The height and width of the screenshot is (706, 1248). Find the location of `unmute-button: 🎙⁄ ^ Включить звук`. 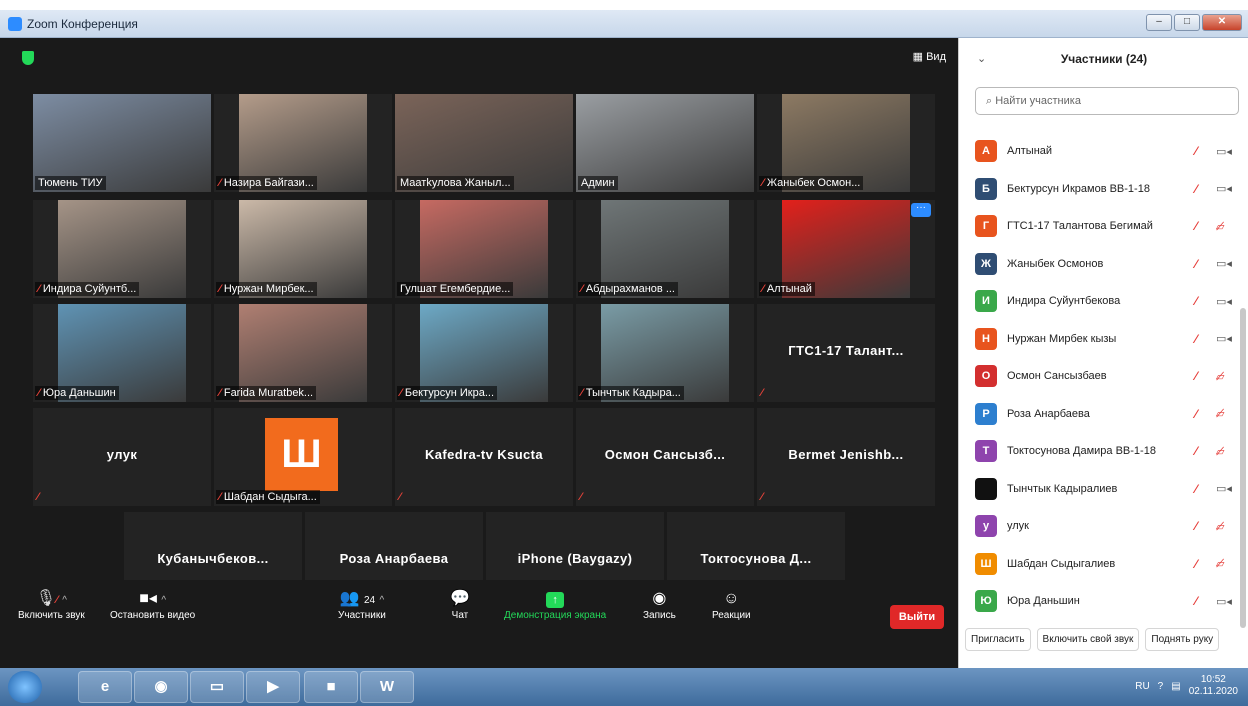

unmute-button: 🎙⁄ ^ Включить звук is located at coordinates (51, 604).